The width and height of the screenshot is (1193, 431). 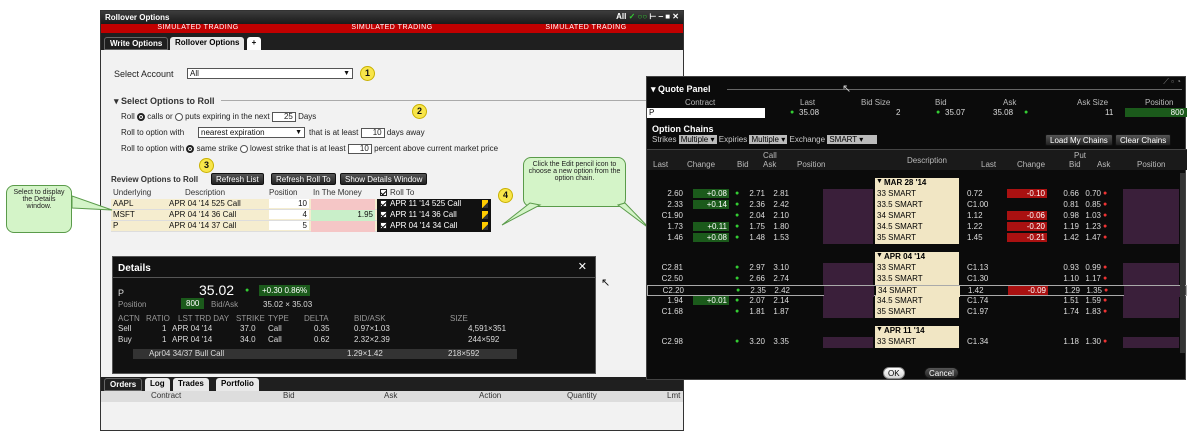 I want to click on tab-add: +, so click(x=254, y=43).